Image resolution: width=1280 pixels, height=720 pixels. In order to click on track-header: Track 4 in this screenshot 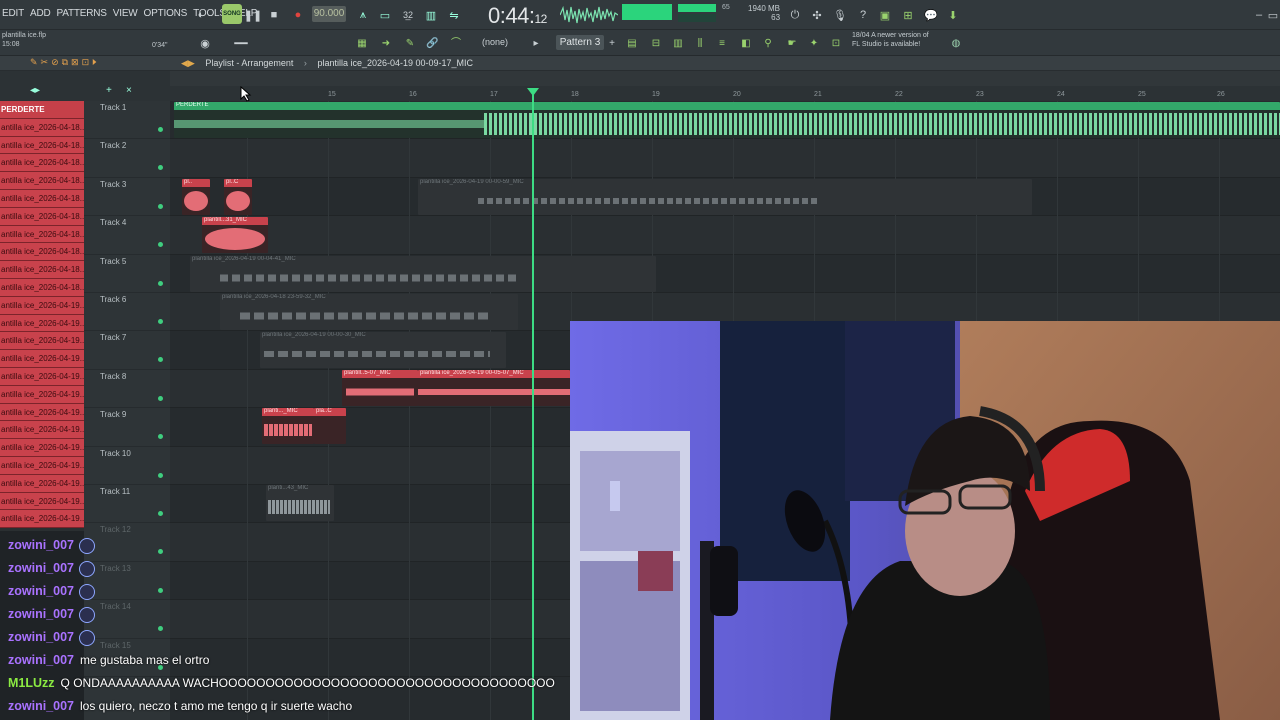, I will do `click(127, 235)`.